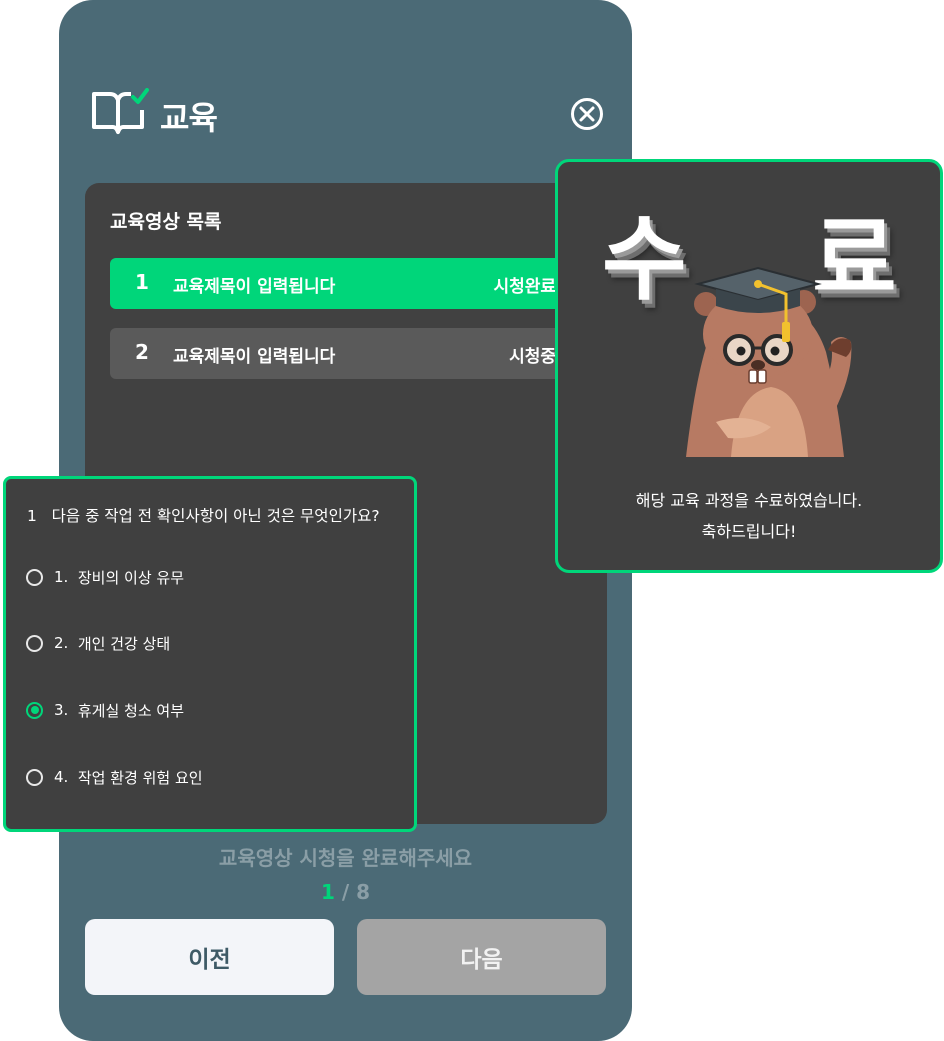 The image size is (944, 1041). What do you see at coordinates (189, 118) in the screenshot?
I see `page-title: 교육` at bounding box center [189, 118].